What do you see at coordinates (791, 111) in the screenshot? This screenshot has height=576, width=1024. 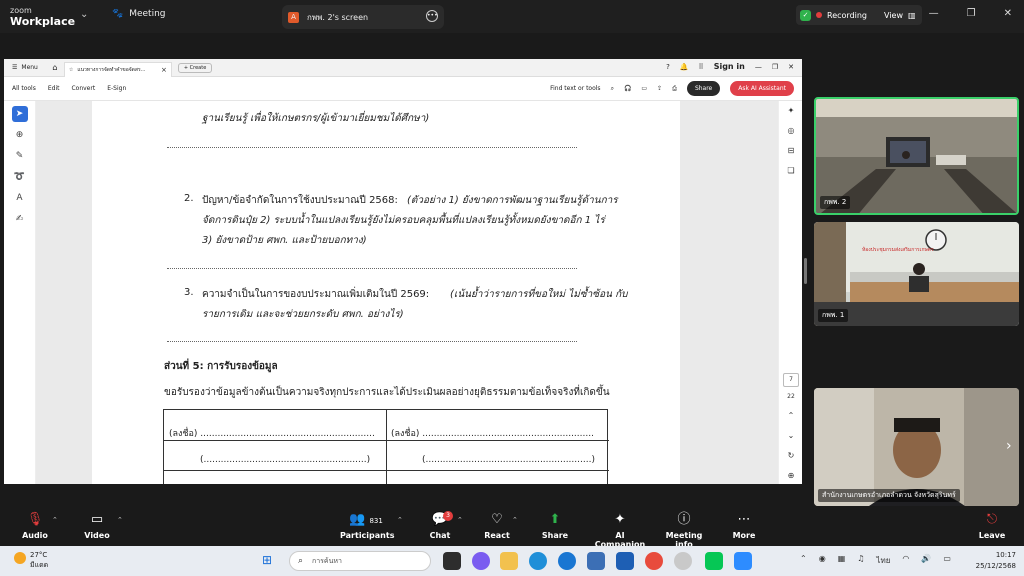 I see `ai-generate-icon: ✦` at bounding box center [791, 111].